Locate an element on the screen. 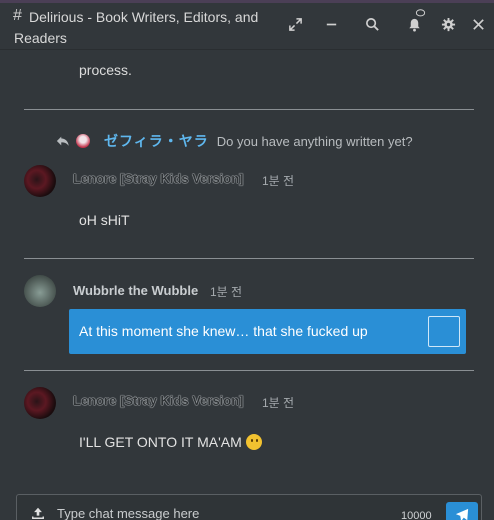 This screenshot has height=520, width=494. search-icon is located at coordinates (372, 24).